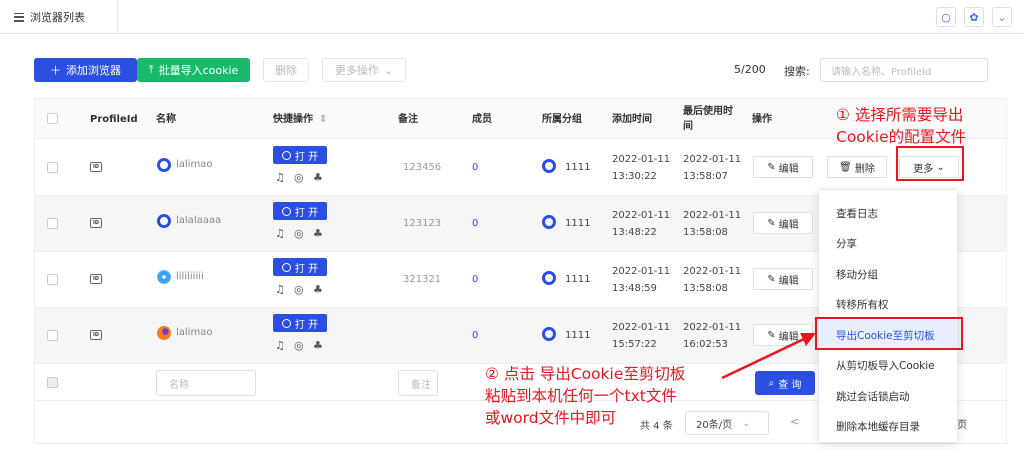  I want to click on list-icon, so click(19, 17).